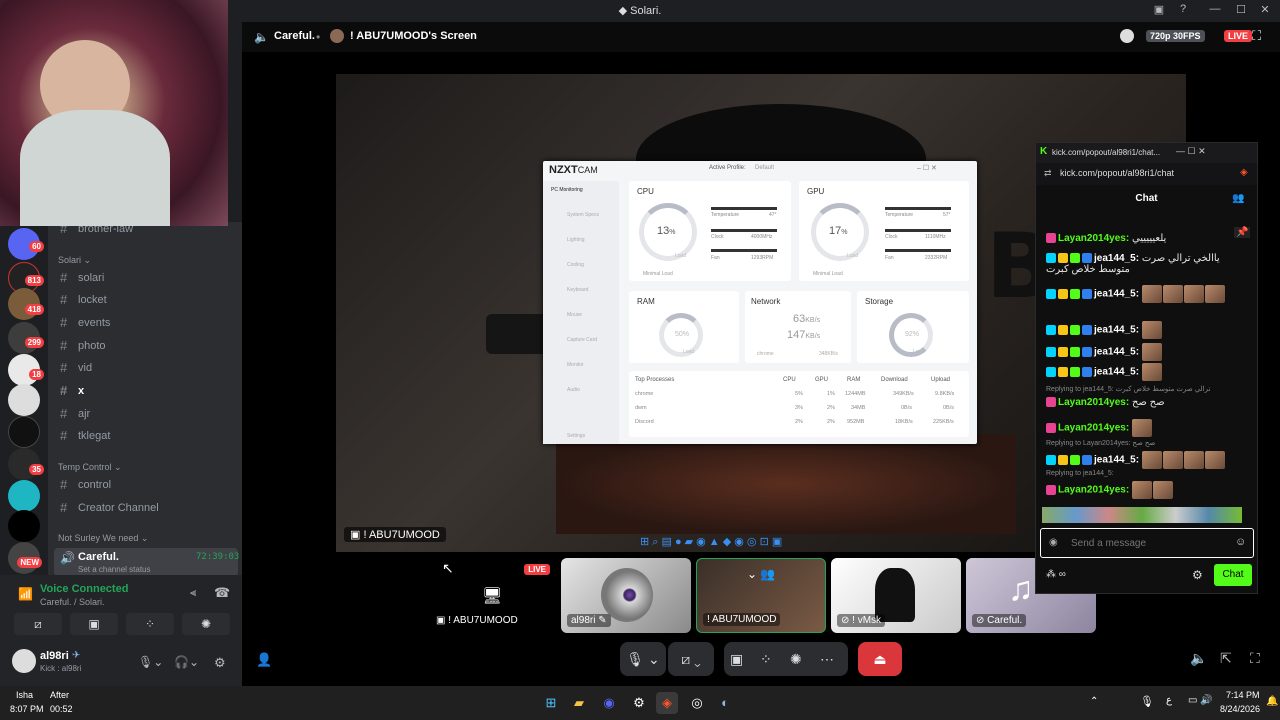 The image size is (1280, 720). I want to click on camera-button: ⧄ ⌄, so click(691, 659).